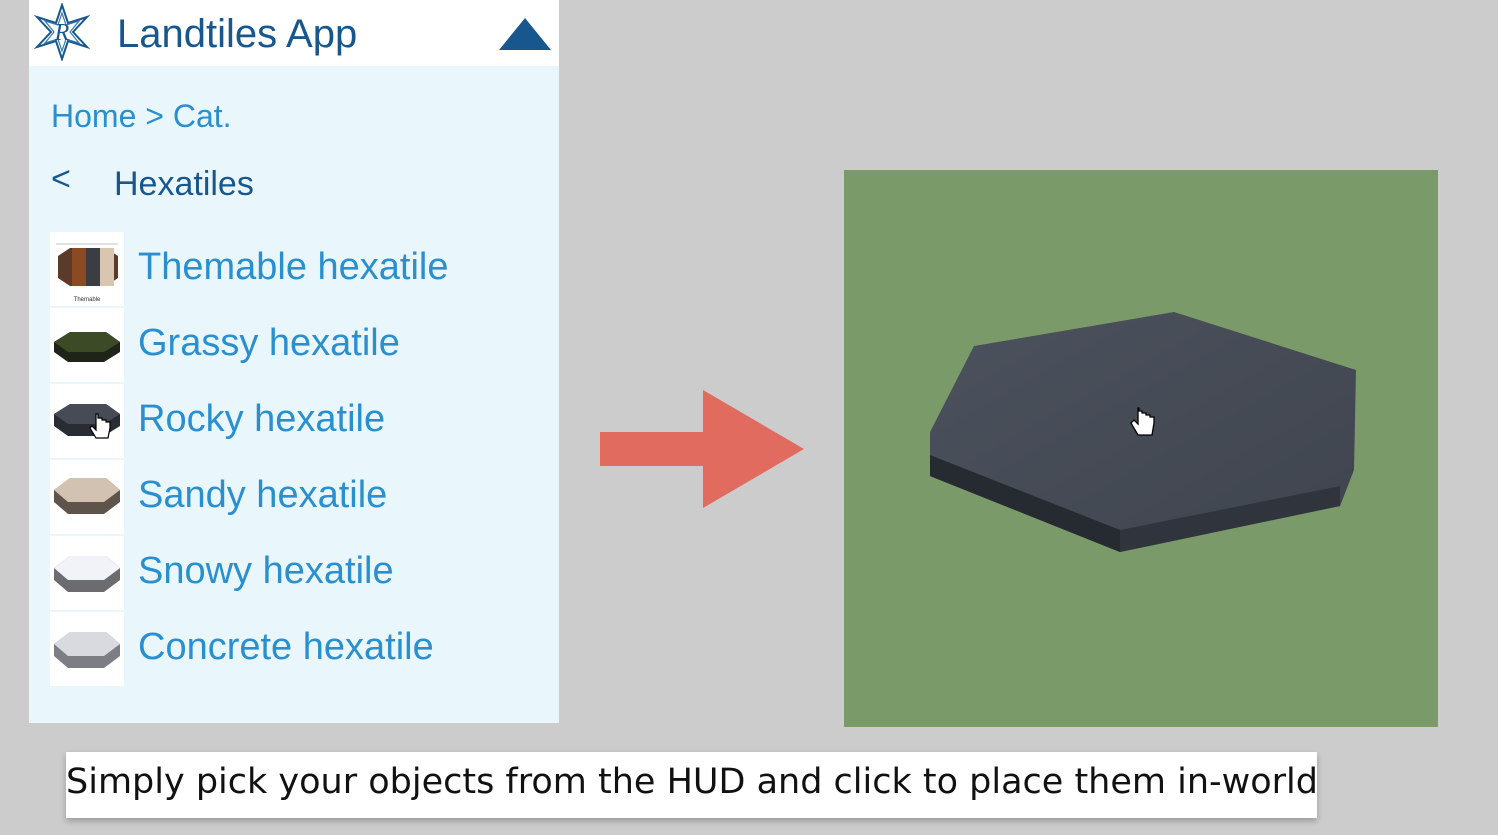 The height and width of the screenshot is (835, 1498). What do you see at coordinates (266, 571) in the screenshot?
I see `item-label: Snowy hexatile` at bounding box center [266, 571].